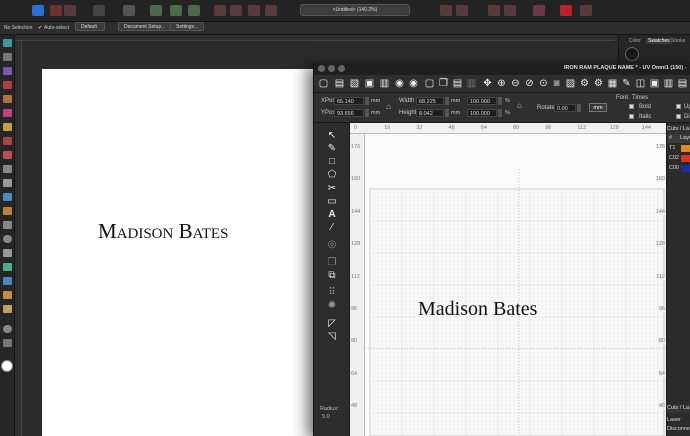 Image resolution: width=690 pixels, height=436 pixels. Describe the element at coordinates (323, 83) in the screenshot. I see `new-file-icon: ▢` at that location.